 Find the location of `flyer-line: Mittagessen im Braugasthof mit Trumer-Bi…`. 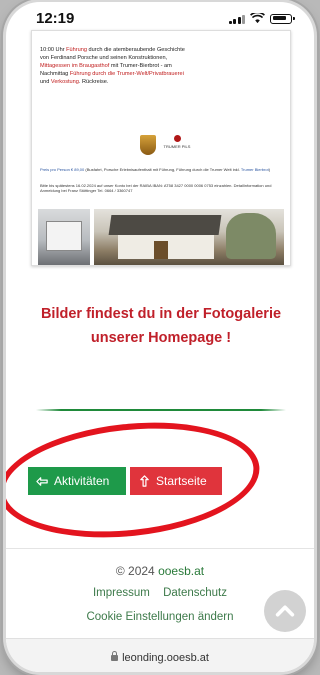

flyer-line: Mittagessen im Braugasthof mit Trumer-Bi… is located at coordinates (106, 66).